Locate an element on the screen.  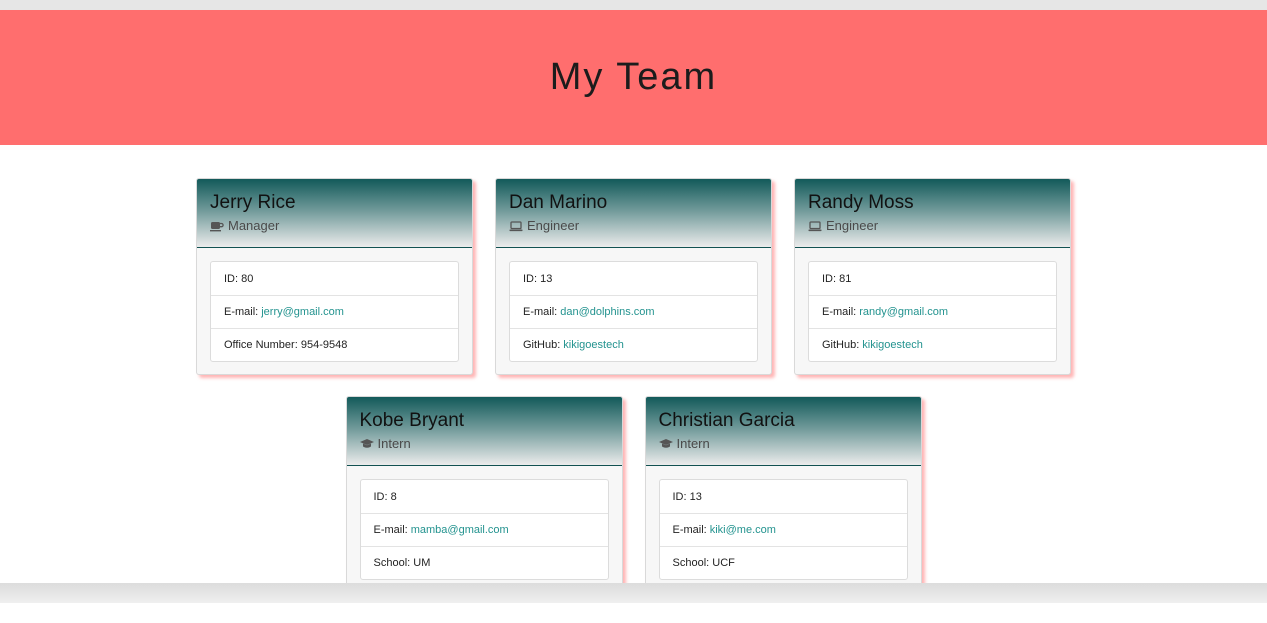
detail-id: ID: 81 is located at coordinates (932, 278).